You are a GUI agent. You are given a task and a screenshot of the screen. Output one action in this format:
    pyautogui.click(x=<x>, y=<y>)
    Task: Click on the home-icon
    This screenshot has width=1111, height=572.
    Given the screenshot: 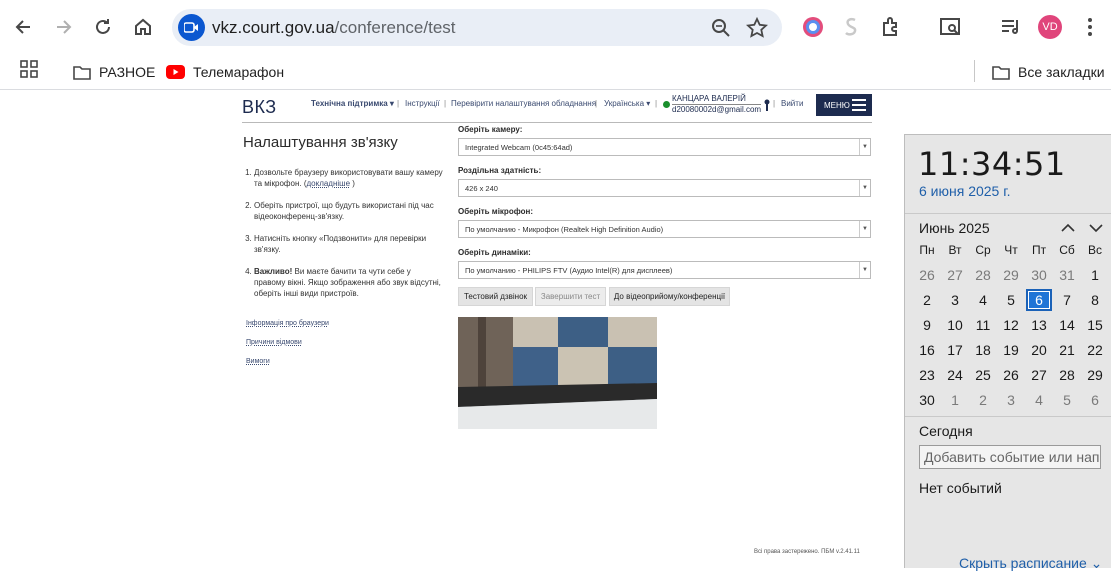 What is the action you would take?
    pyautogui.click(x=143, y=27)
    